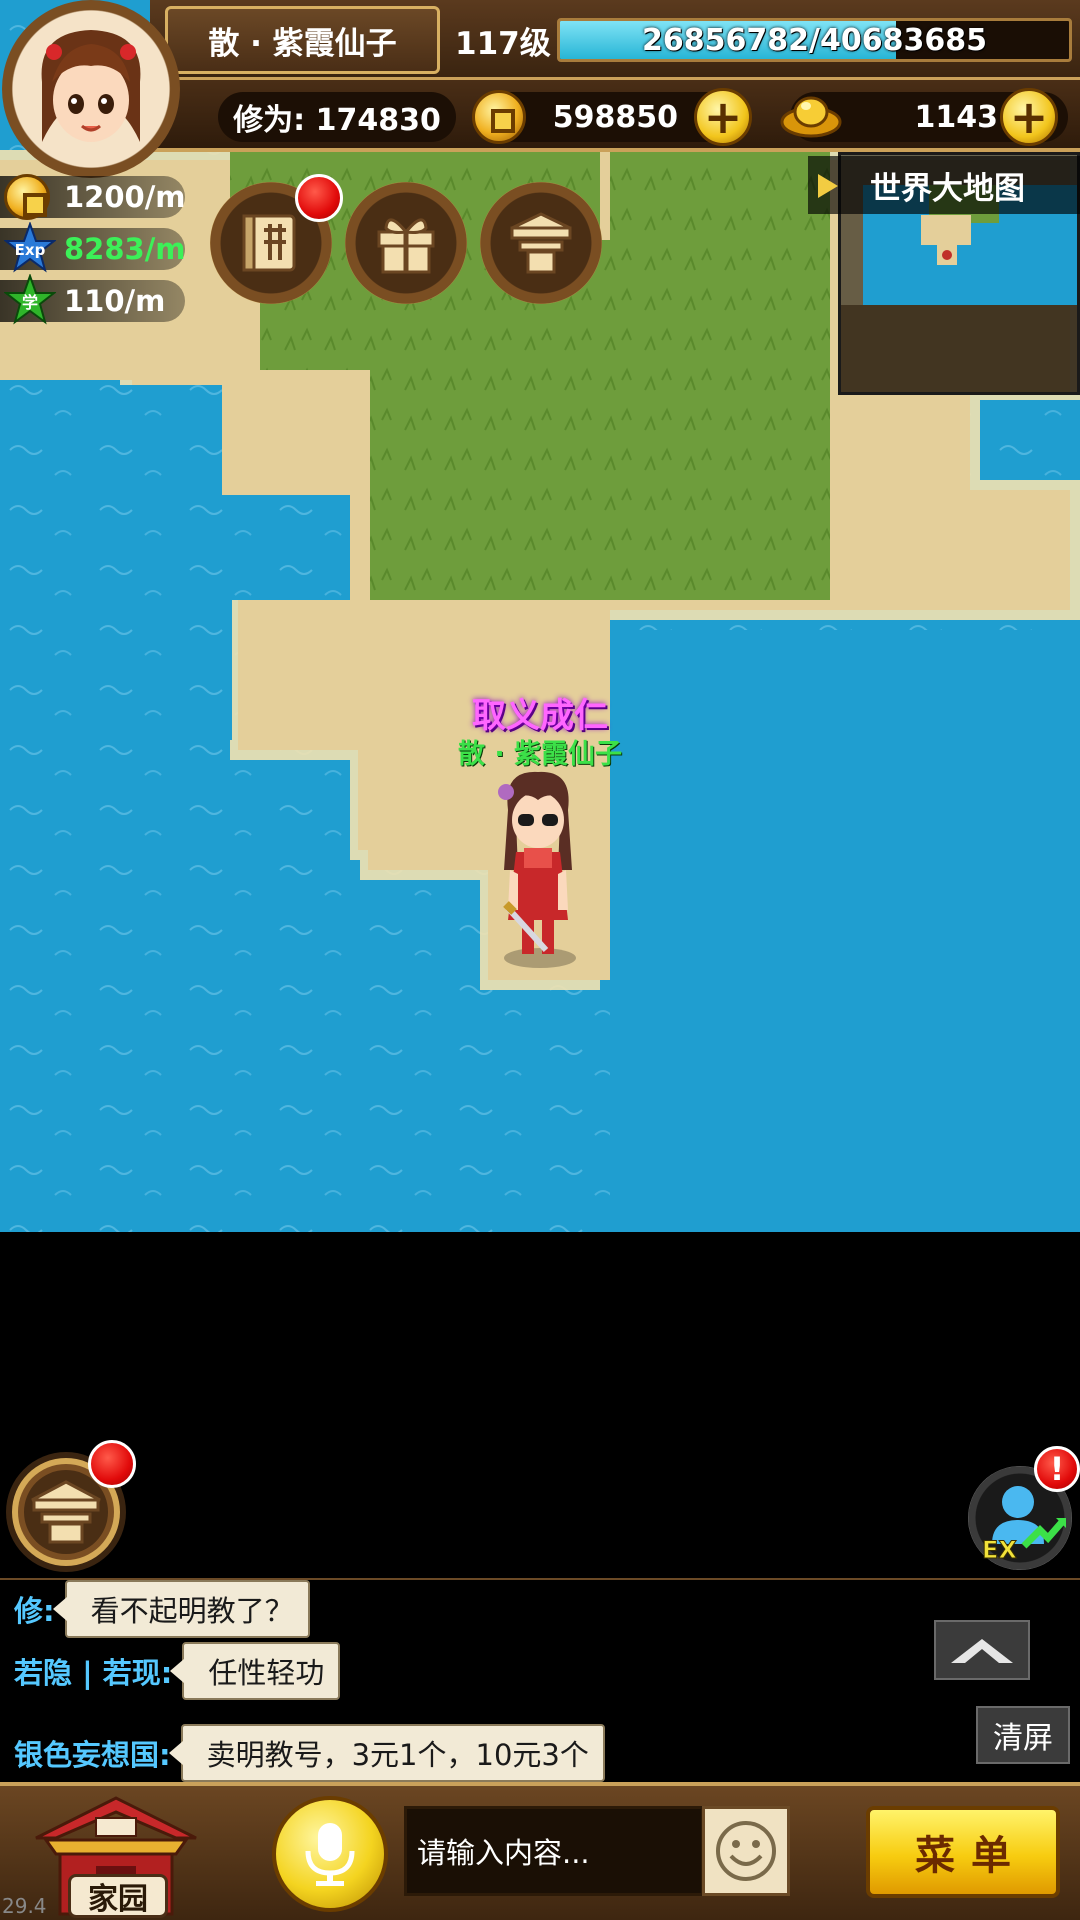 This screenshot has height=1920, width=1080. I want to click on chat-bubble: 看不起明教了？, so click(181, 1609).